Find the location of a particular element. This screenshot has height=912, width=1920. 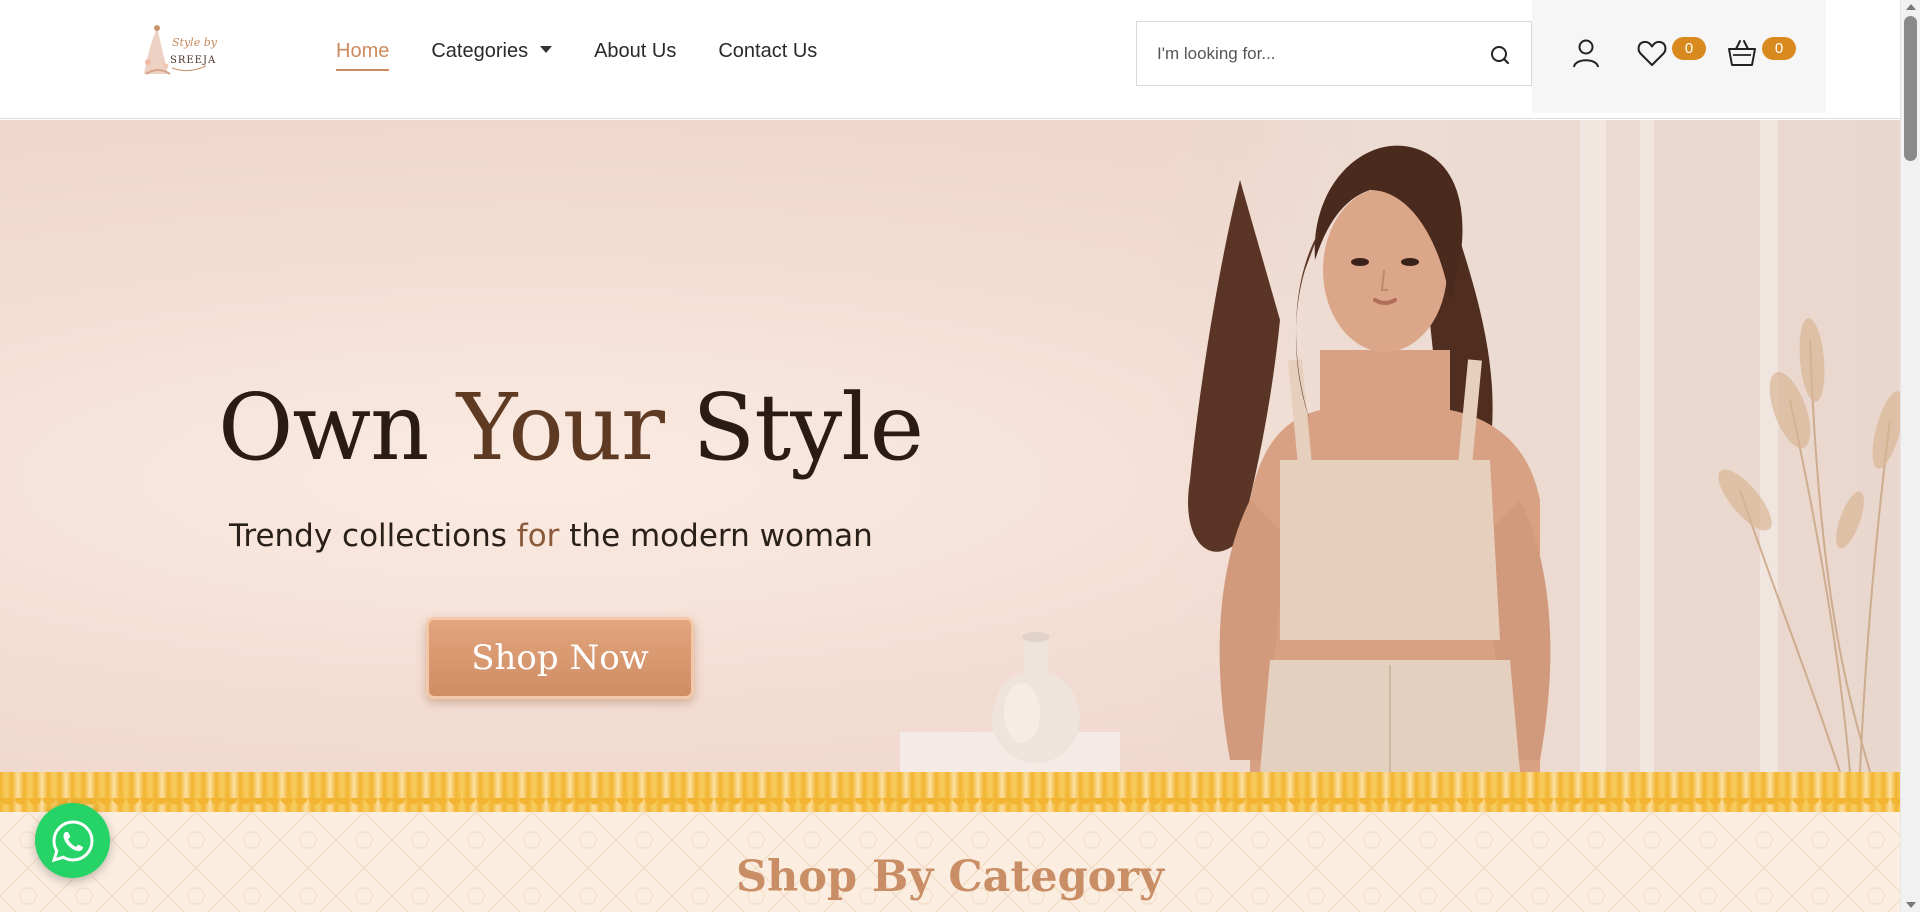

shop-by-category-section: Shop By Category is located at coordinates (950, 862).